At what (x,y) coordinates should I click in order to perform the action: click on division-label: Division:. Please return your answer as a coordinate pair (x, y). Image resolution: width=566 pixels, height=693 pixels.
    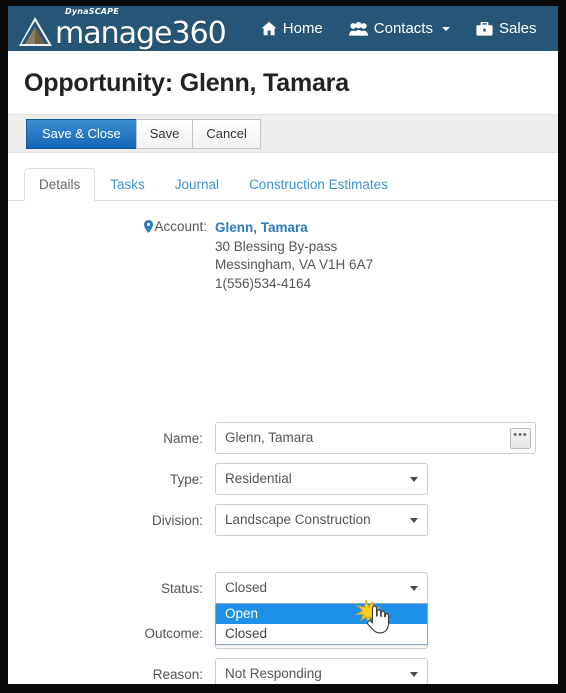
    Looking at the image, I should click on (177, 520).